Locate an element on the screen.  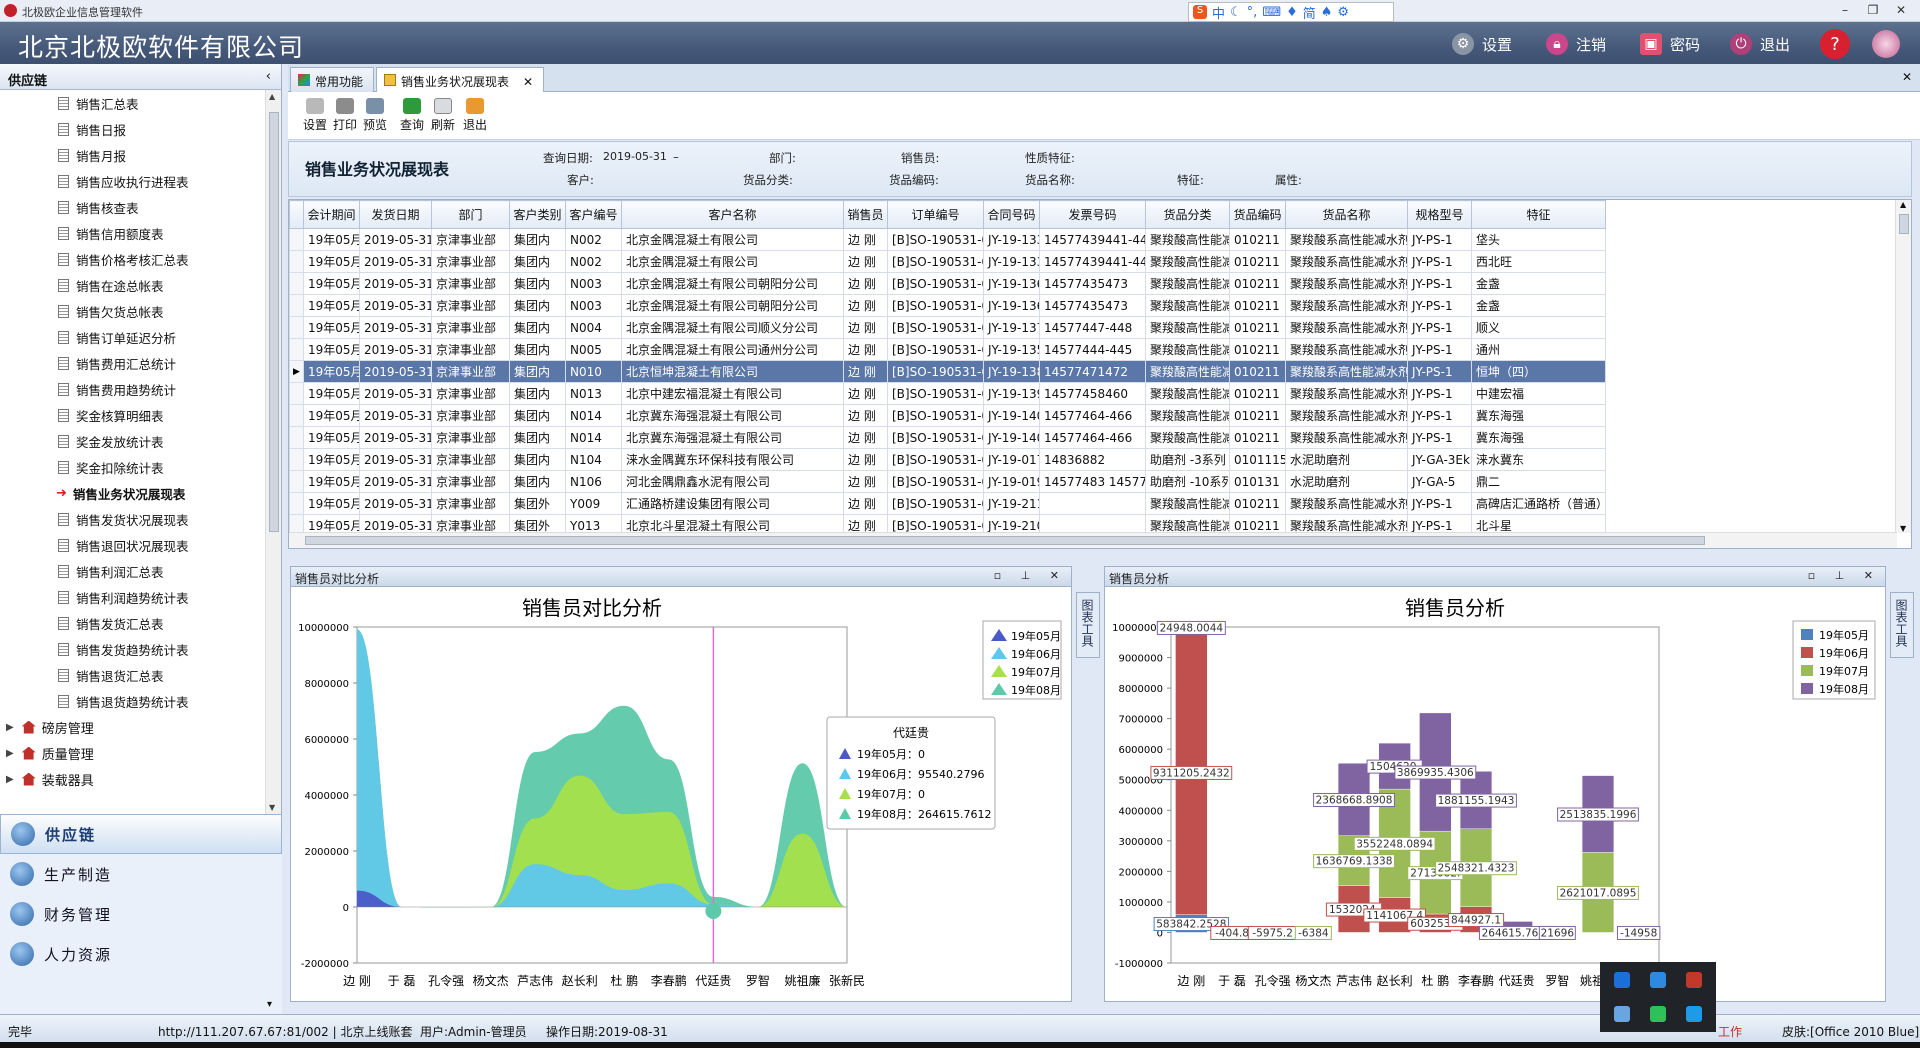
toolbar-refresh-button: 刷新 is located at coordinates (443, 115).